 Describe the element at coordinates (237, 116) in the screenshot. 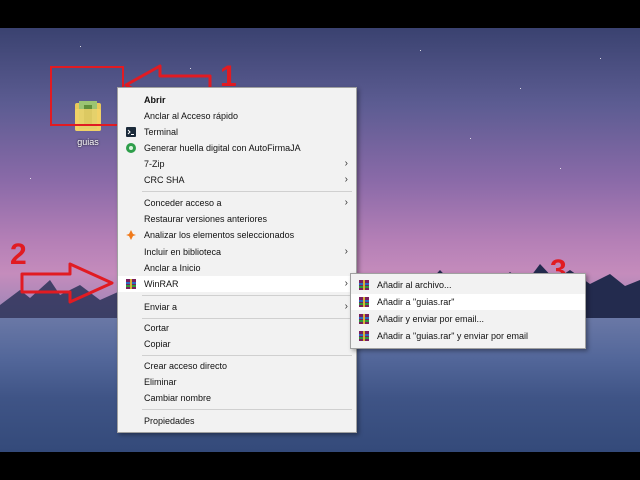

I see `menu-item-anclar-acceso-rapido: Anclar al Acceso rápido` at that location.